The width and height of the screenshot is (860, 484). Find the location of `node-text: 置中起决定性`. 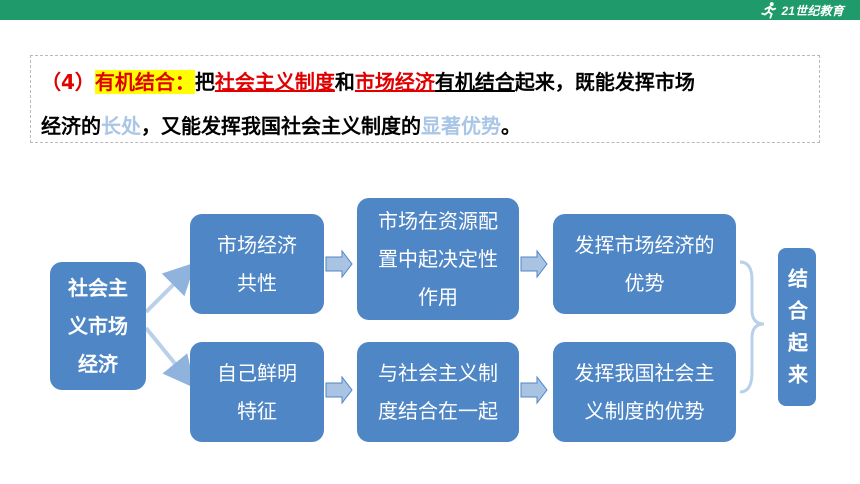

node-text: 置中起决定性 is located at coordinates (438, 259).